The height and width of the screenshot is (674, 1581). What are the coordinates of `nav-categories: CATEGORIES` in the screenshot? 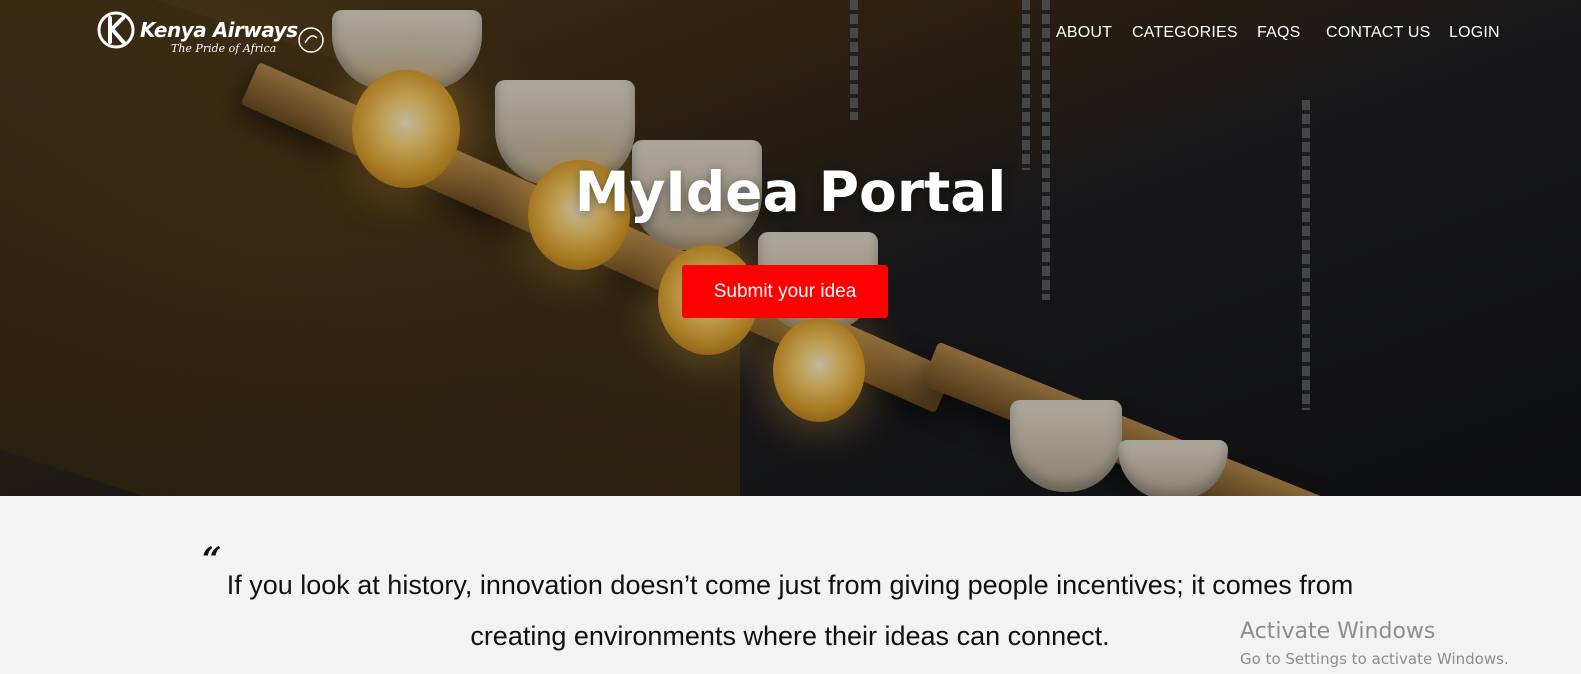 It's located at (1185, 33).